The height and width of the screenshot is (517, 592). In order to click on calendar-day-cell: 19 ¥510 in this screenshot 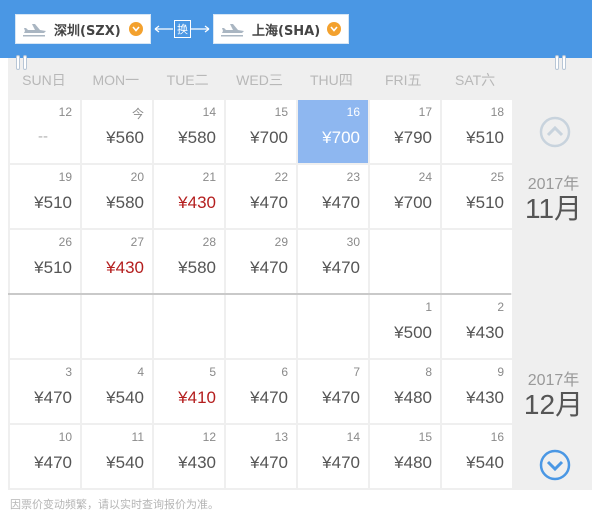, I will do `click(45, 196)`.